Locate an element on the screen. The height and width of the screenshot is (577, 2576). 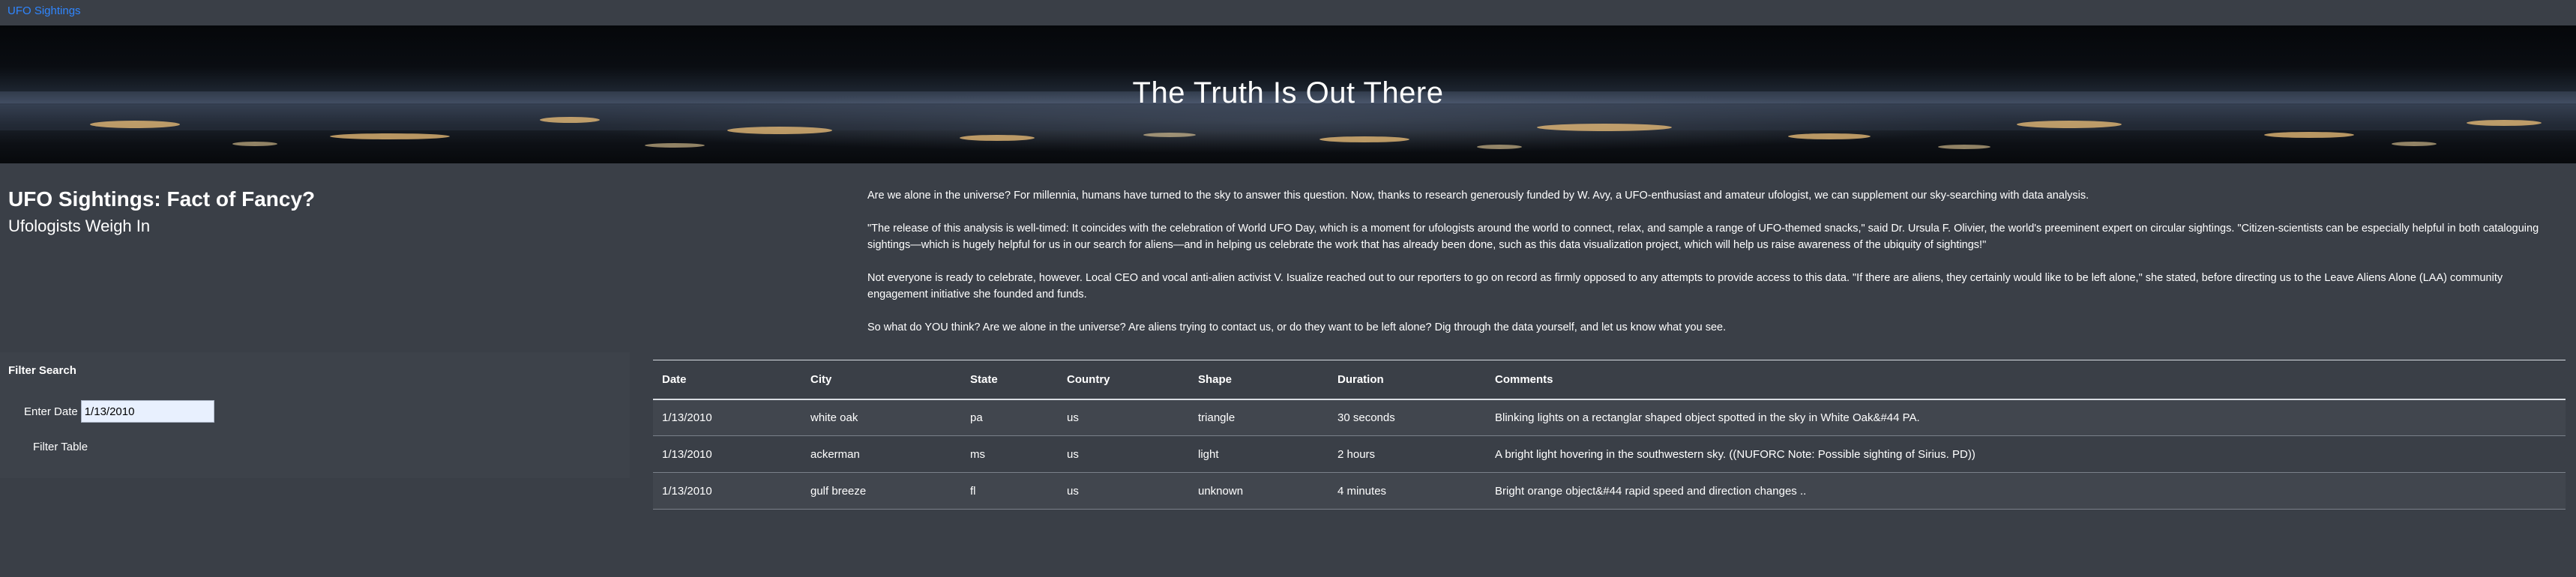
page-title: UFO Sightings: Fact of Fancy? is located at coordinates (162, 199).